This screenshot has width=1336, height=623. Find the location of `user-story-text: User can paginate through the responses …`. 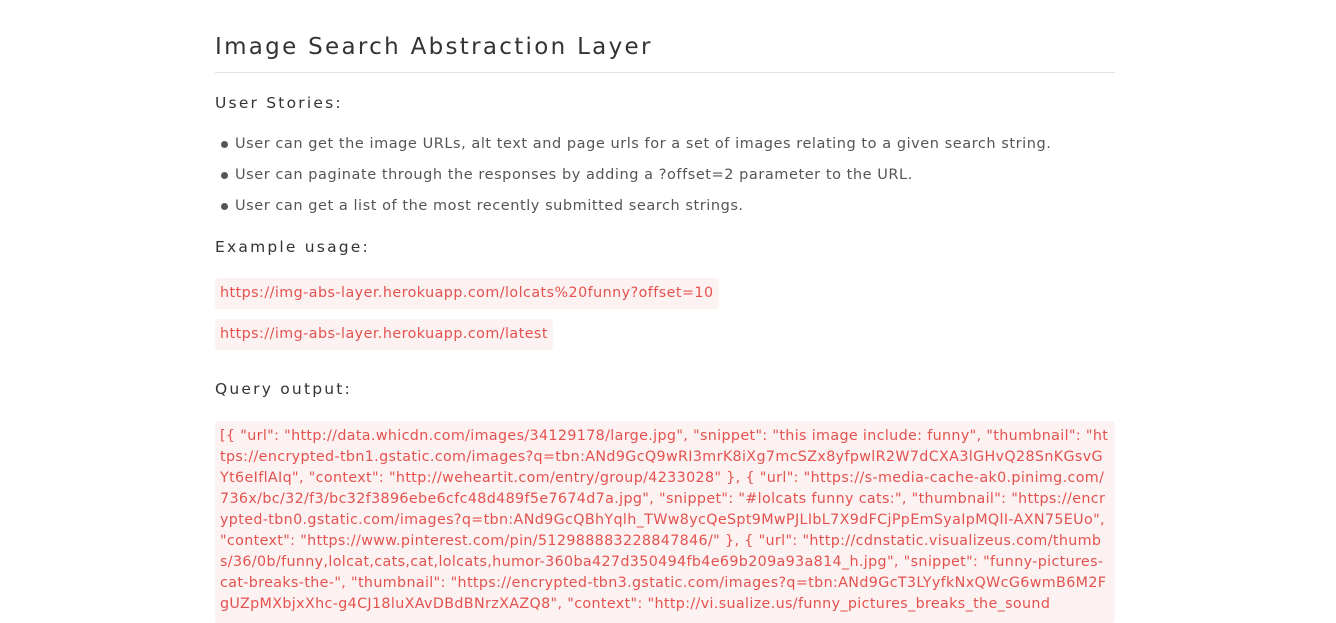

user-story-text: User can paginate through the responses … is located at coordinates (574, 175).